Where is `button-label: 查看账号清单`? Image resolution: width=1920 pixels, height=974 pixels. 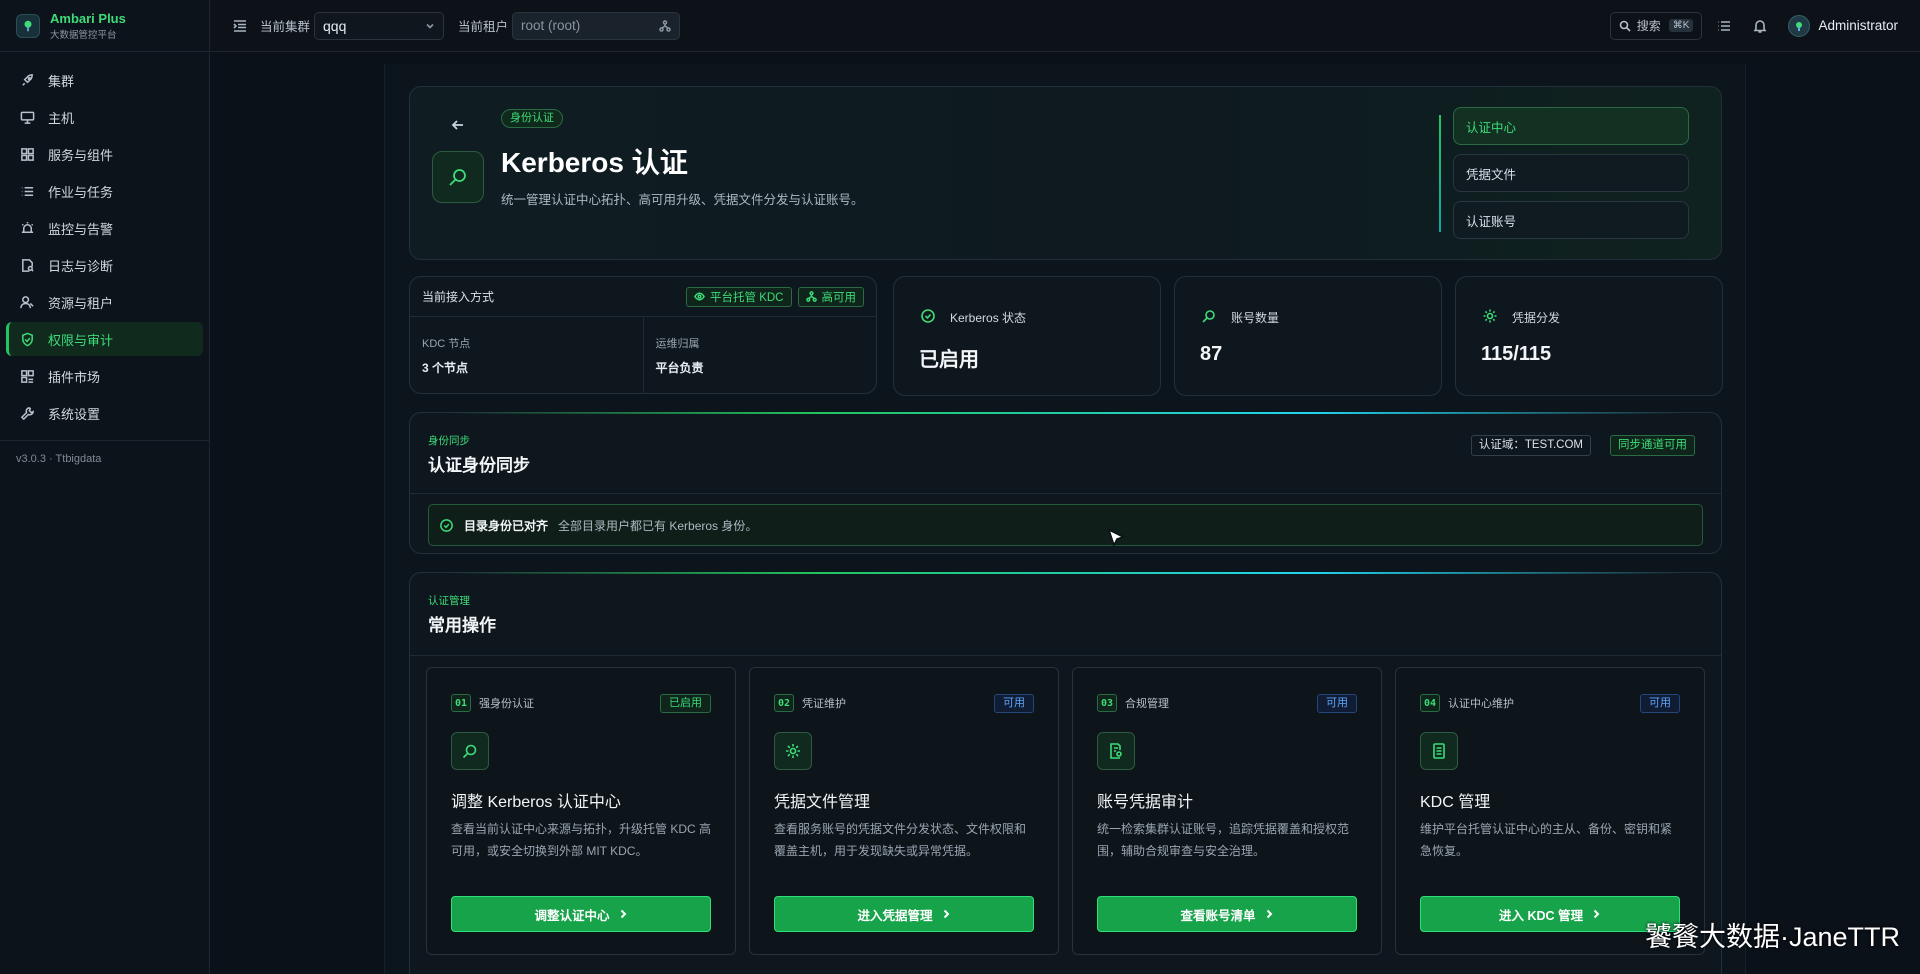
button-label: 查看账号清单 is located at coordinates (1218, 915).